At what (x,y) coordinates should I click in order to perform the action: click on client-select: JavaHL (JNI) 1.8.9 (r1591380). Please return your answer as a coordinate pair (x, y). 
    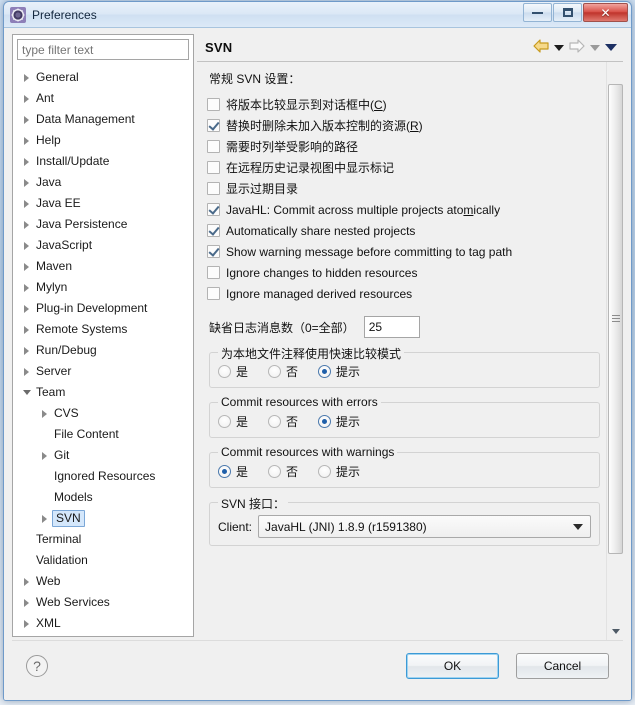
    Looking at the image, I should click on (424, 526).